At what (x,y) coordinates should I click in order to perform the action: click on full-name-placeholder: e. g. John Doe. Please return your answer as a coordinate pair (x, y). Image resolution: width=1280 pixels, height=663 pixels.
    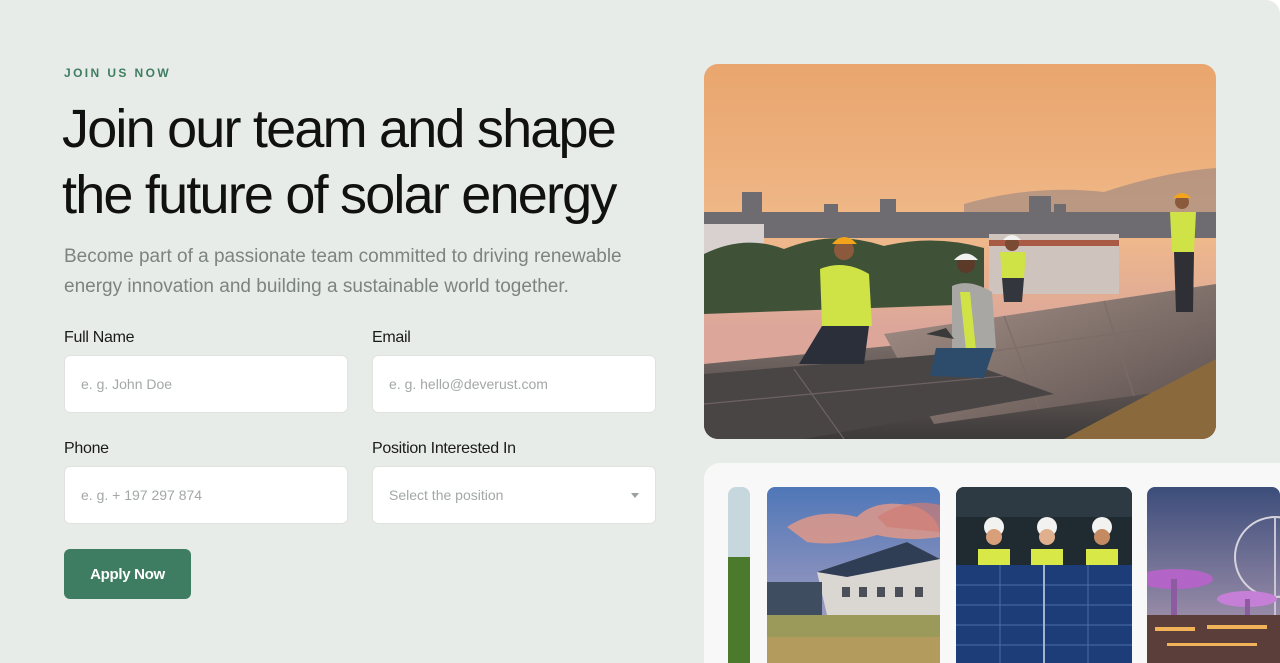
    Looking at the image, I should click on (127, 384).